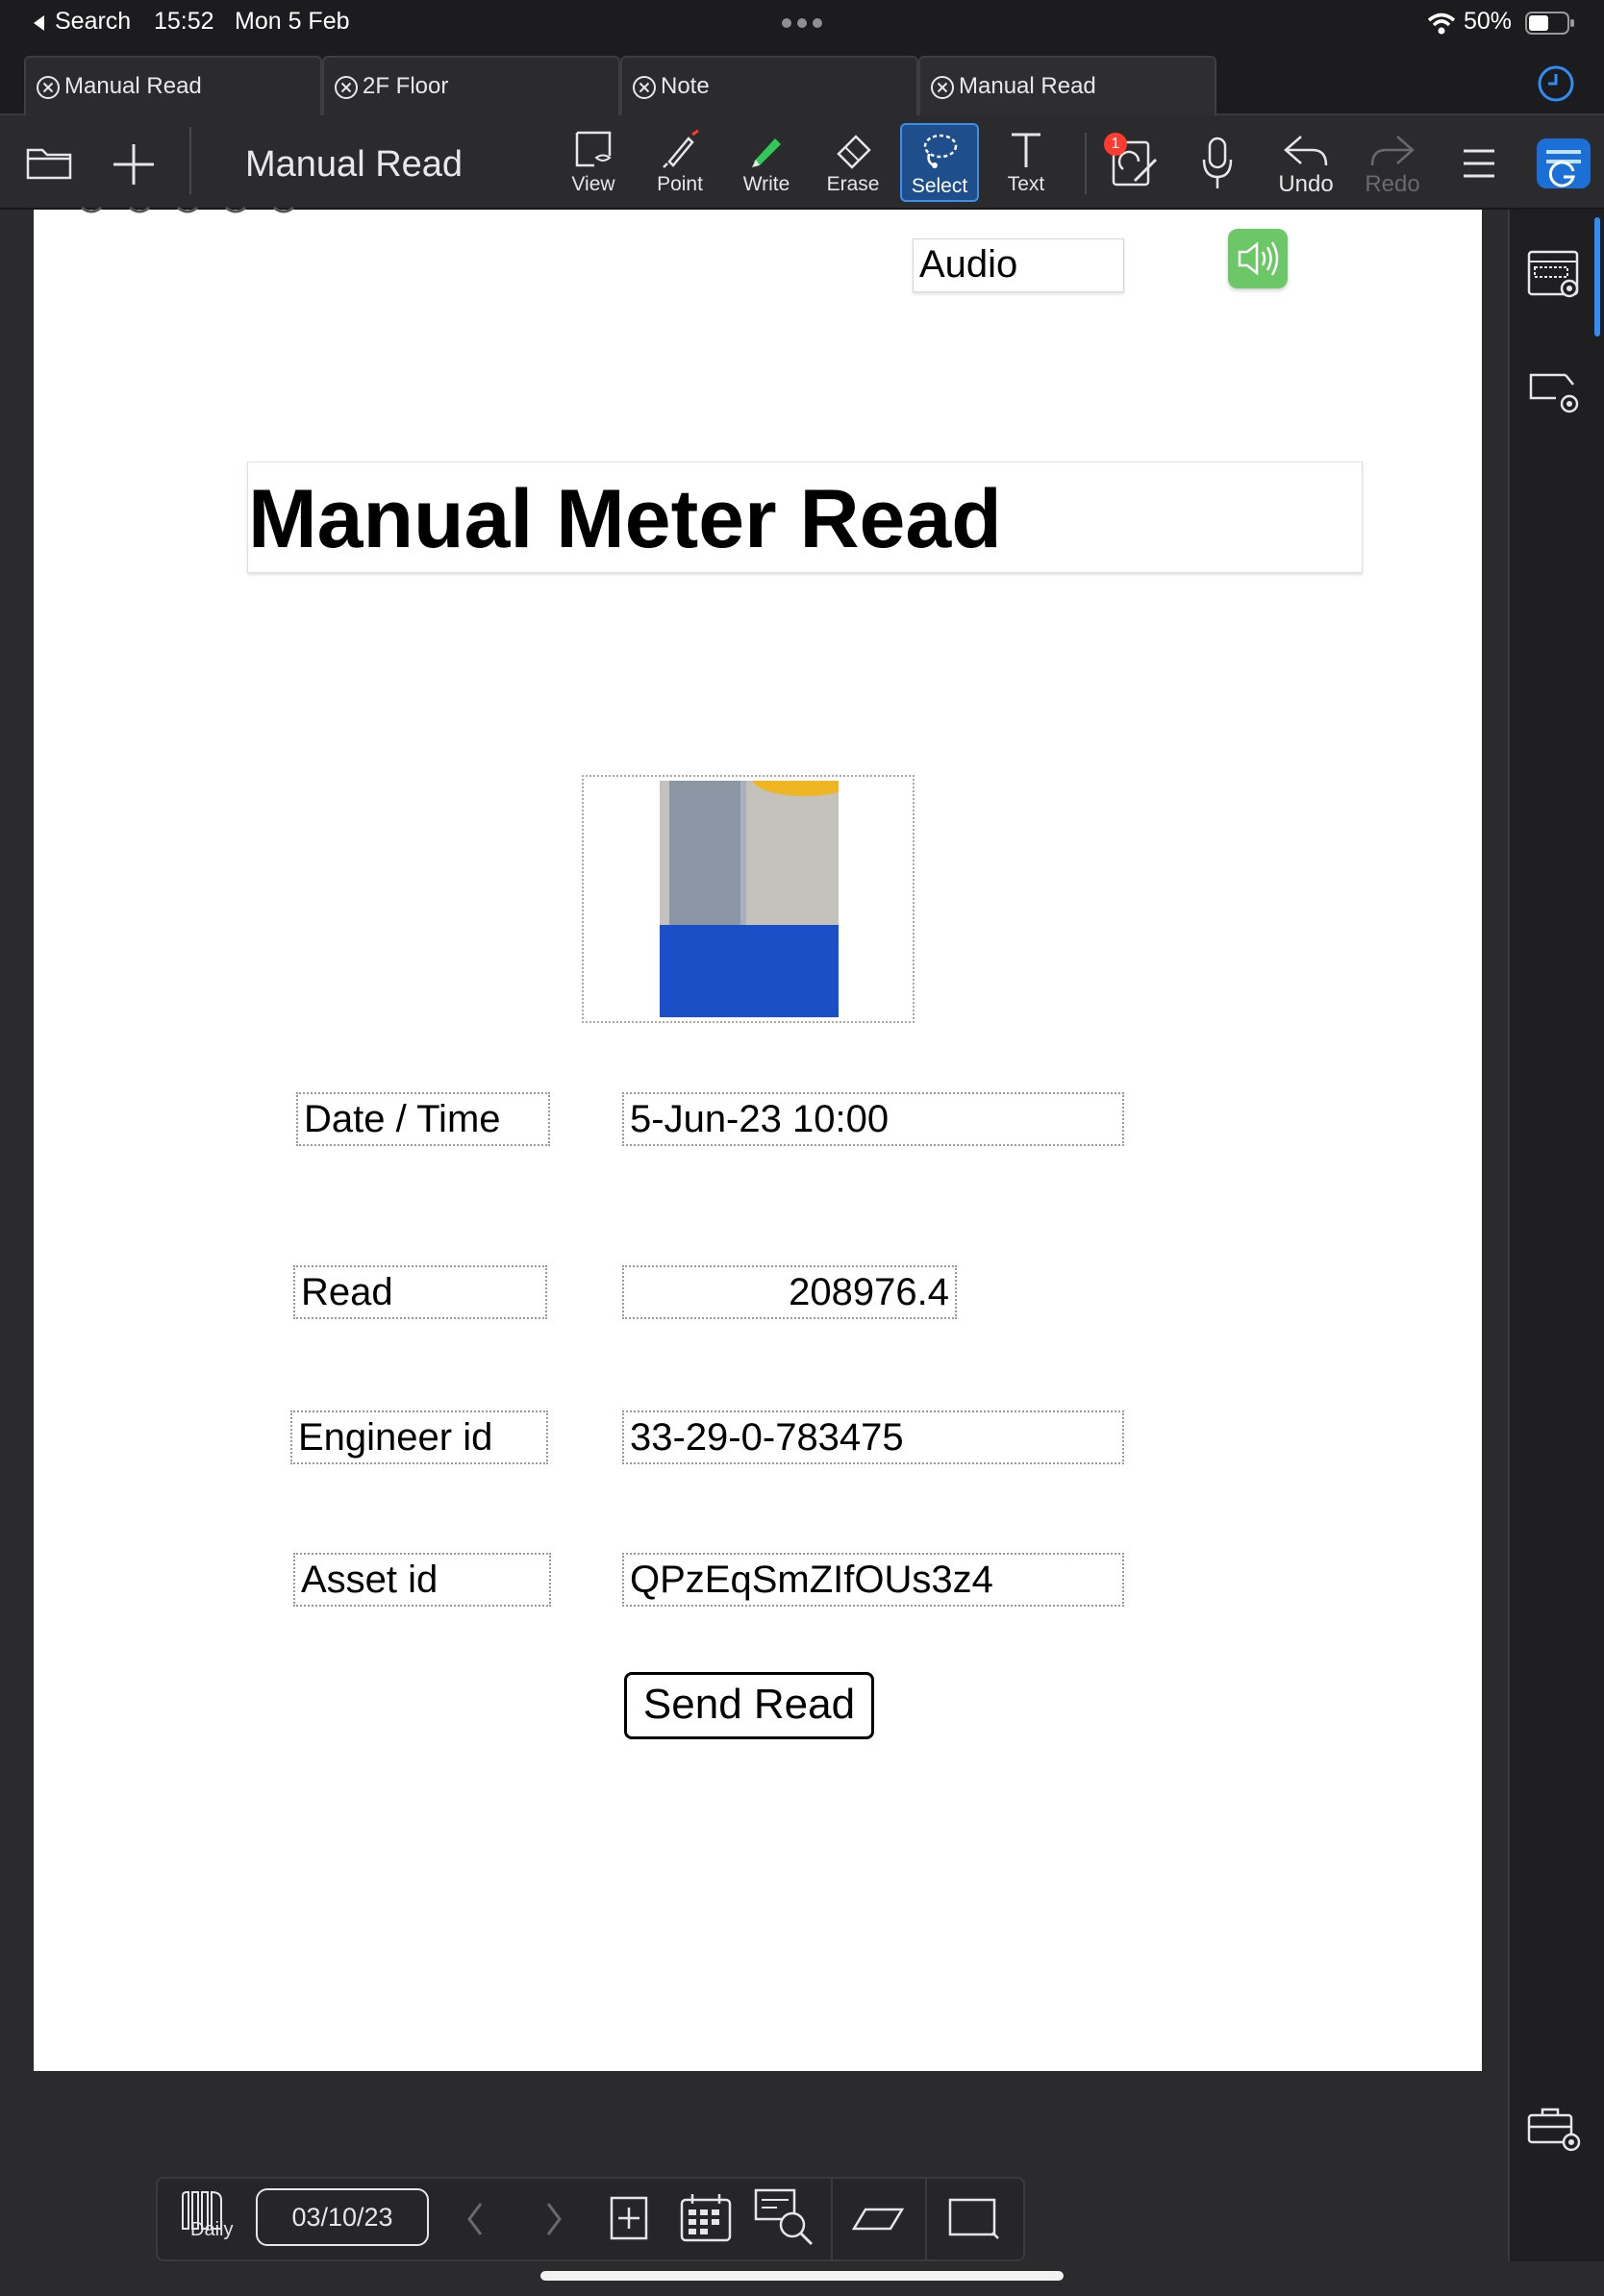 Image resolution: width=1604 pixels, height=2296 pixels. What do you see at coordinates (1563, 168) in the screenshot?
I see `app-logo-icon` at bounding box center [1563, 168].